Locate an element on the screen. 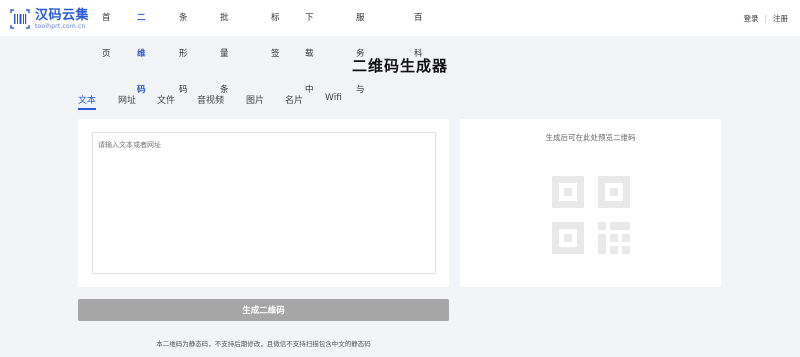 The height and width of the screenshot is (357, 800). nav-item-labels: 标签 is located at coordinates (275, 29).